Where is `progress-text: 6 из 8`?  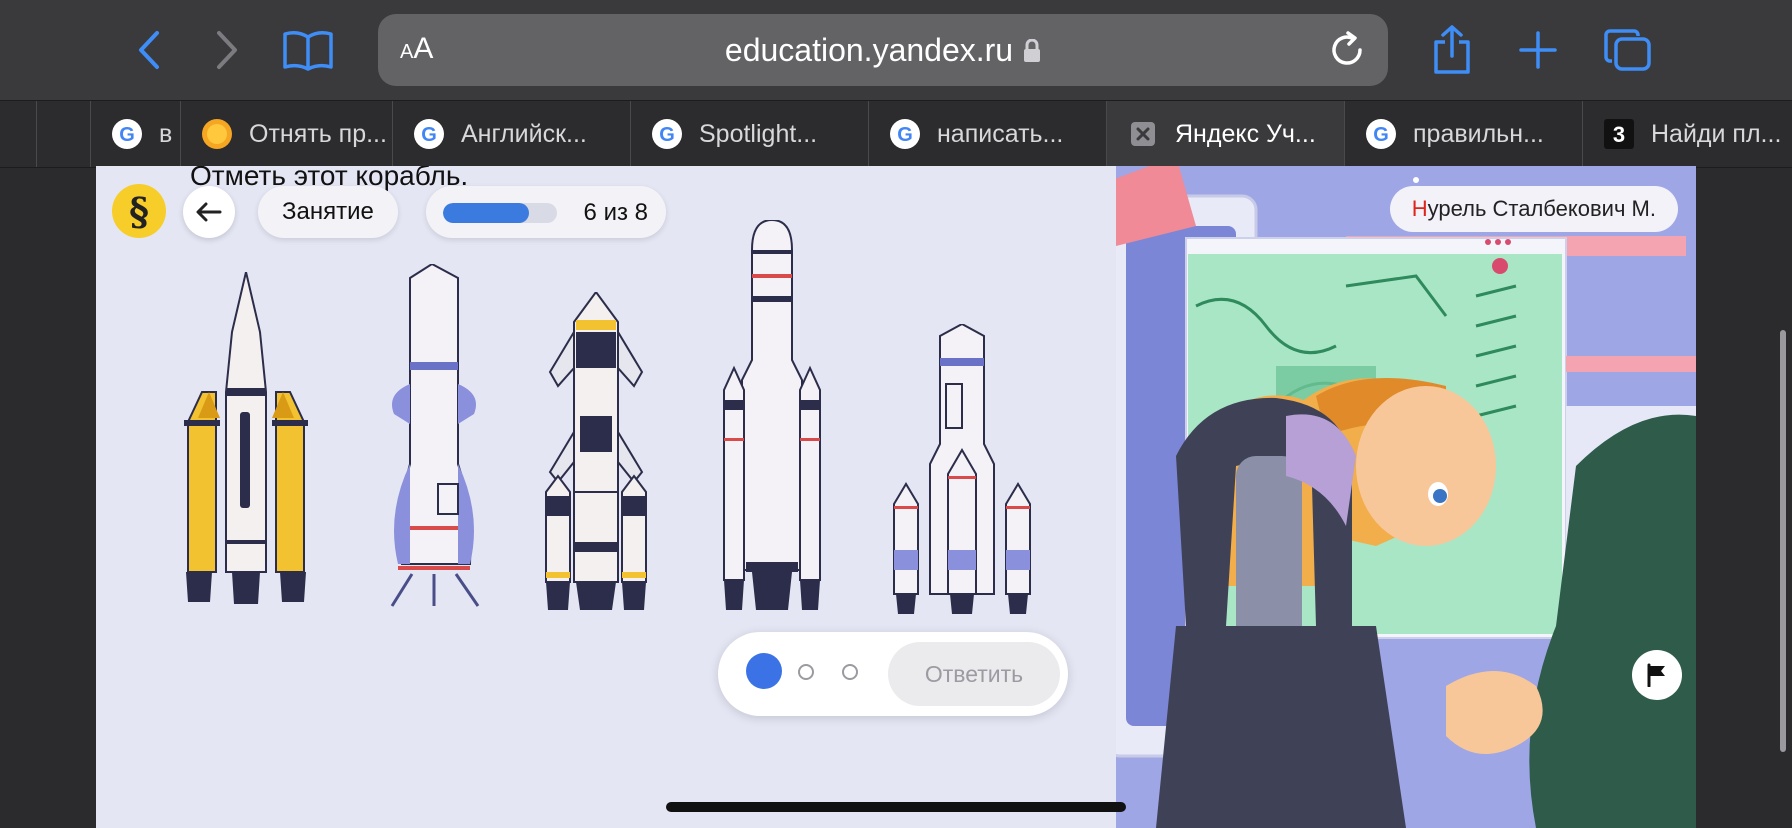
progress-text: 6 из 8 is located at coordinates (615, 212).